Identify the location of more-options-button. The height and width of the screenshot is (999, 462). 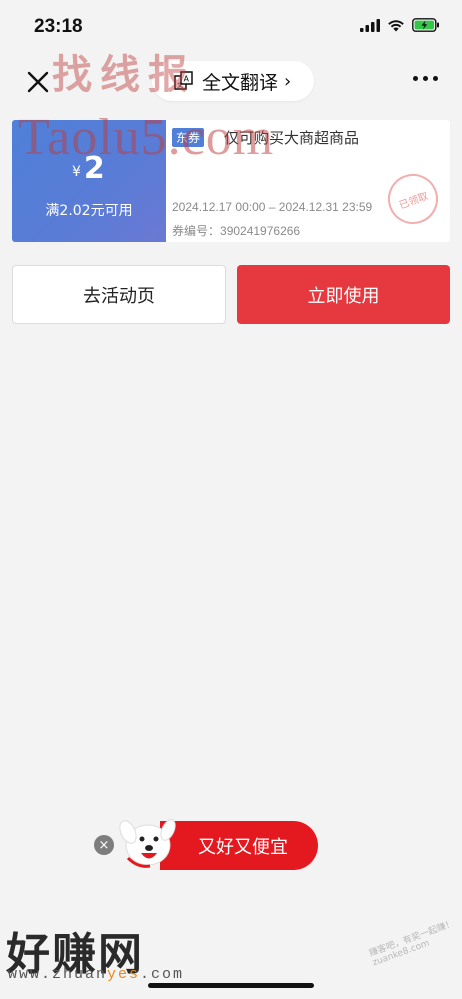
(425, 78).